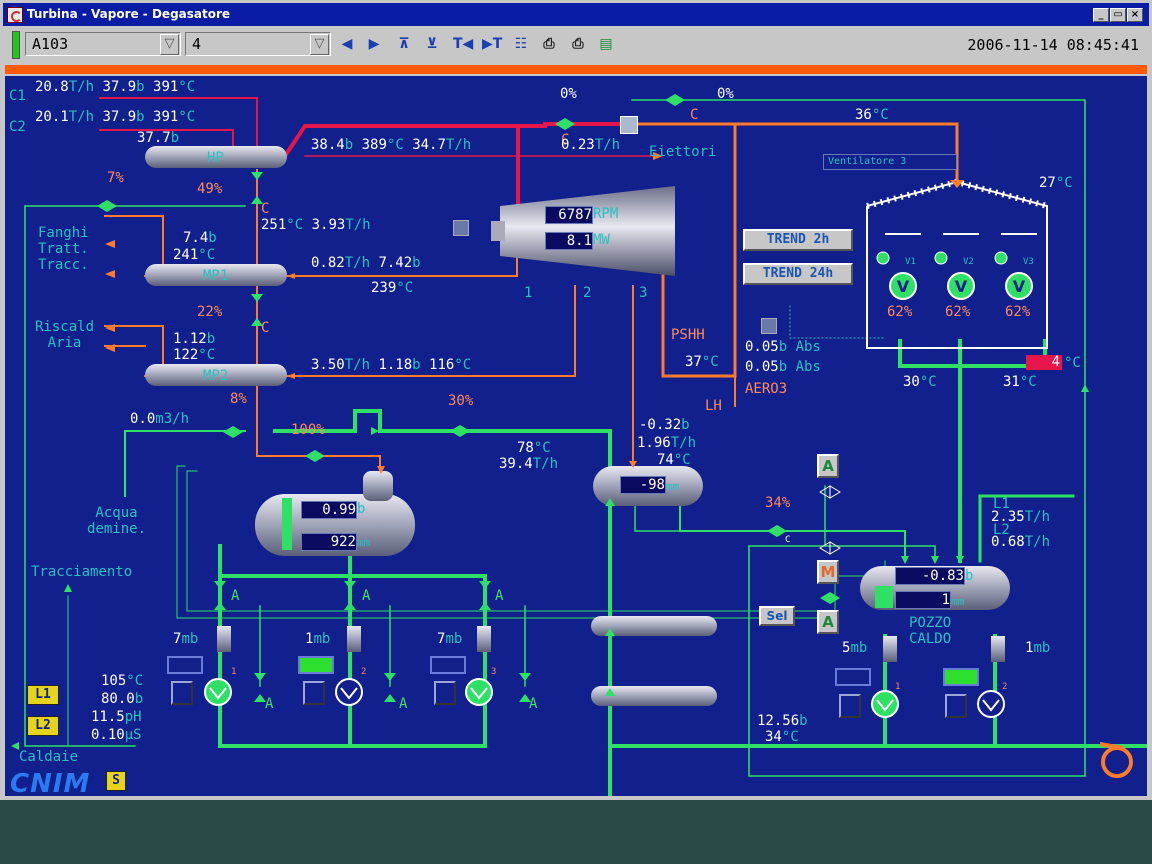 This screenshot has height=864, width=1152. Describe the element at coordinates (43, 726) in the screenshot. I see `l2-button: L2` at that location.